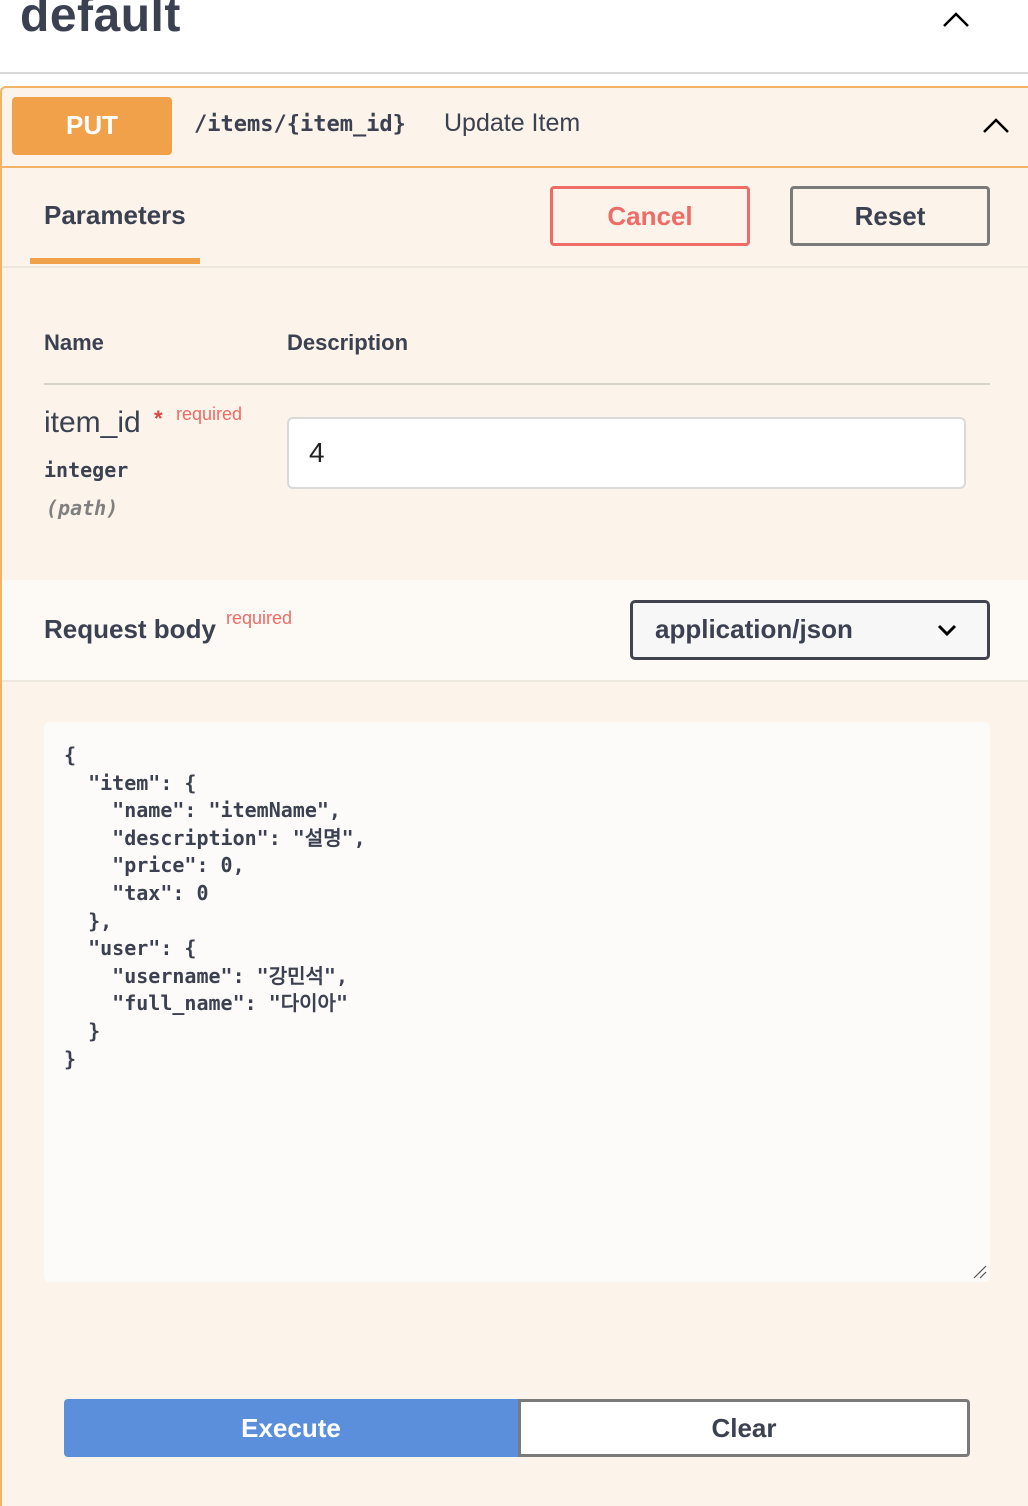 This screenshot has width=1028, height=1506. I want to click on request-body-header: Request body required application/json, so click(515, 631).